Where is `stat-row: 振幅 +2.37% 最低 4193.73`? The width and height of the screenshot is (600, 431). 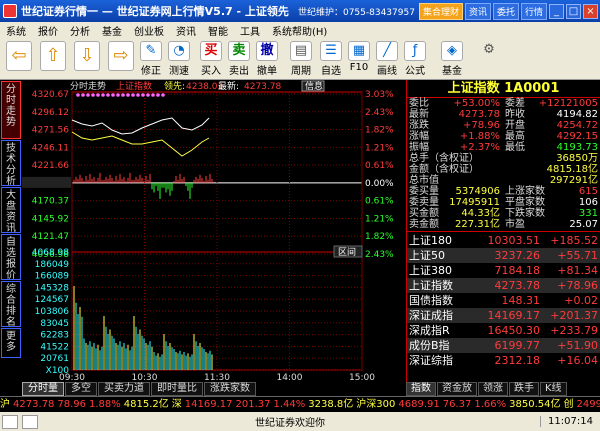 stat-row: 振幅 +2.37% 最低 4193.73 is located at coordinates (503, 147).